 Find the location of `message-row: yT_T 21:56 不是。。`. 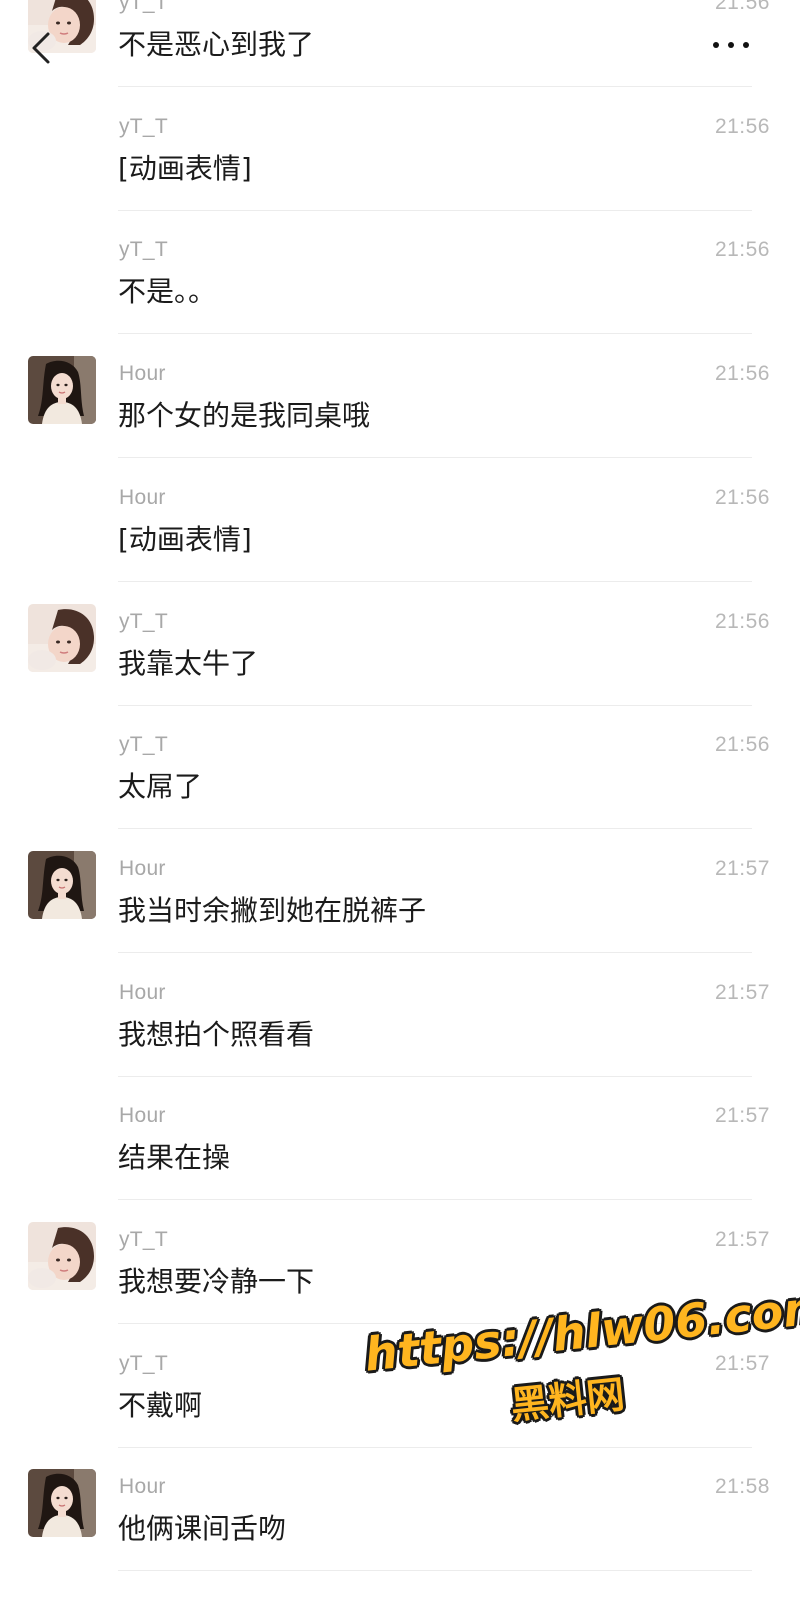

message-row: yT_T 21:56 不是。。 is located at coordinates (400, 272).